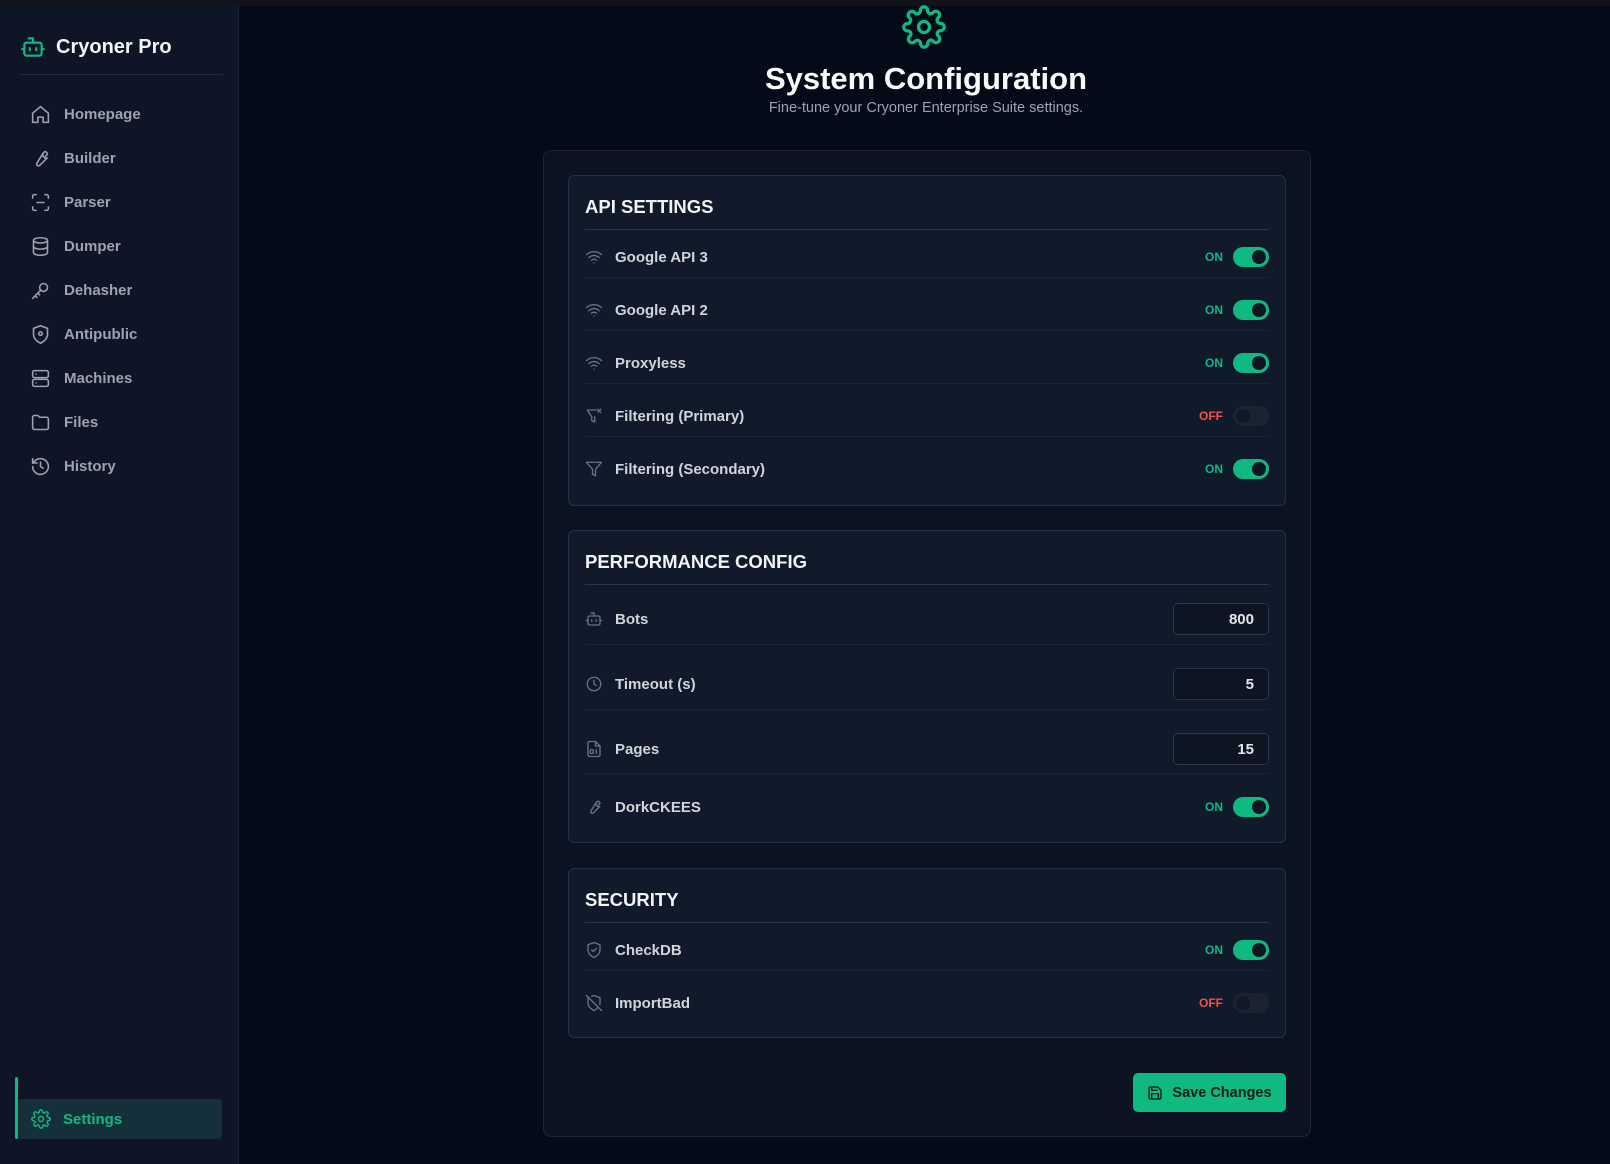 This screenshot has height=1164, width=1610. What do you see at coordinates (118, 1108) in the screenshot?
I see `sidebar-item-settings: Settings` at bounding box center [118, 1108].